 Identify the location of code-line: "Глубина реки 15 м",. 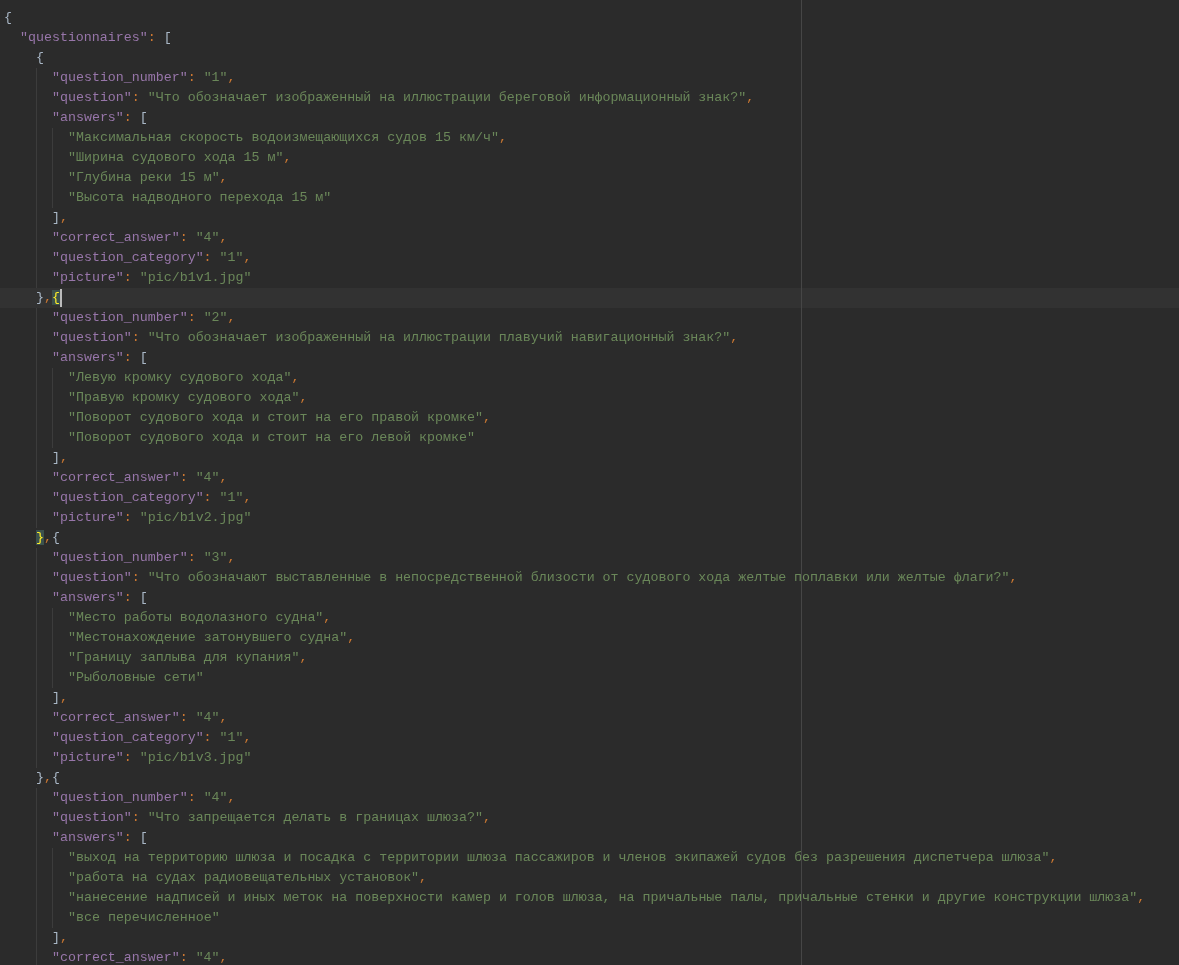
(148, 178).